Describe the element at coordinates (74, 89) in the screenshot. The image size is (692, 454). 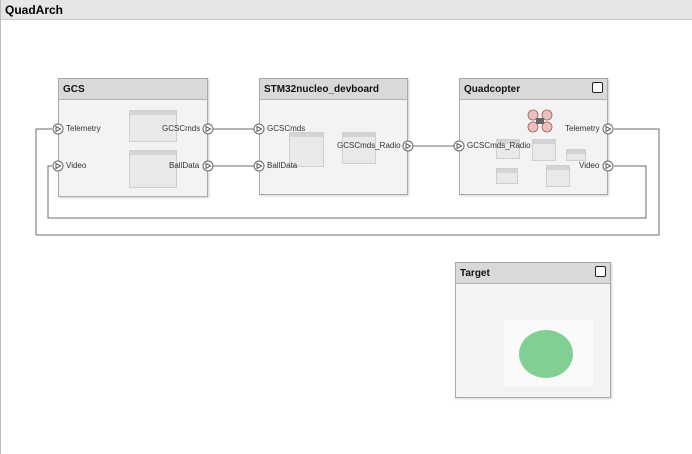
I see `gcs-block-title: GCS` at that location.